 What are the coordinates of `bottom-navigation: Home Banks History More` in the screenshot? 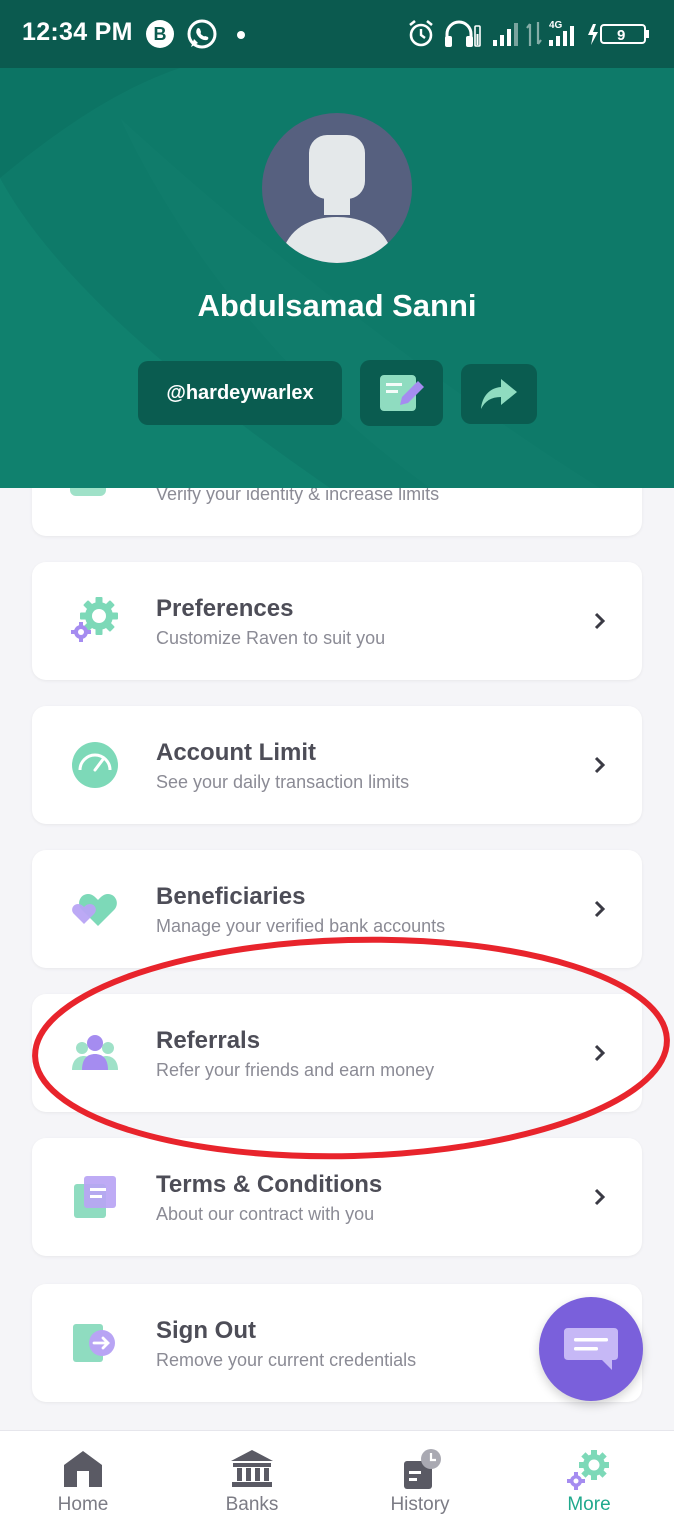 It's located at (337, 1483).